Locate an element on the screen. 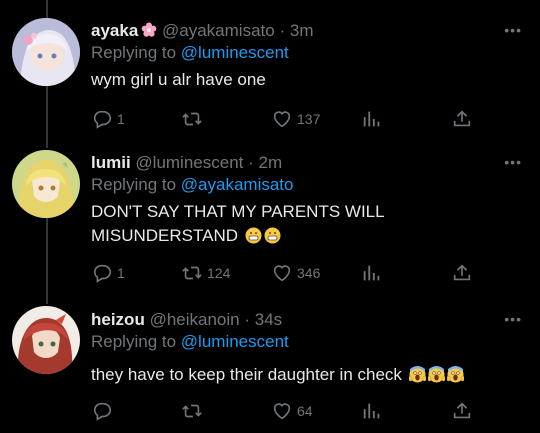 Image resolution: width=540 pixels, height=433 pixels. user-handle: @heikanoin is located at coordinates (195, 319).